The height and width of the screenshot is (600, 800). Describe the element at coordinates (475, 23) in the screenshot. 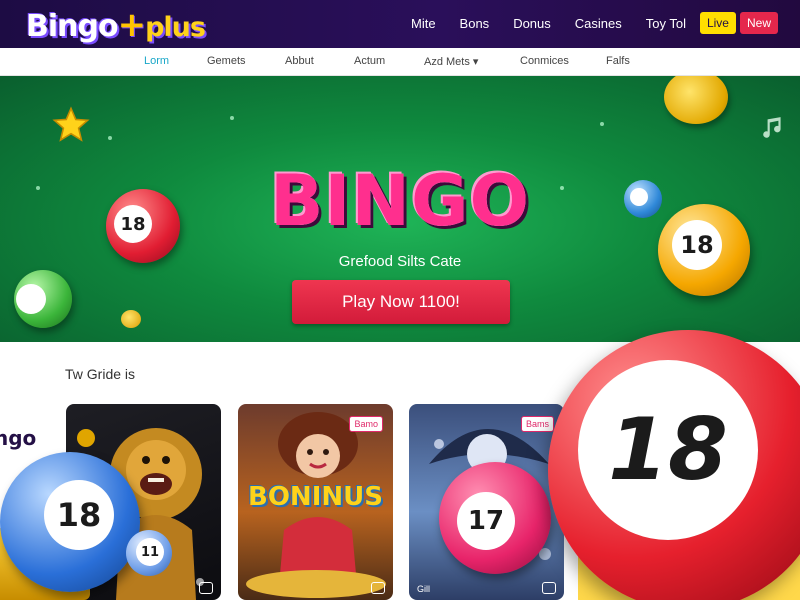

I see `top-nav-link: Bons` at that location.